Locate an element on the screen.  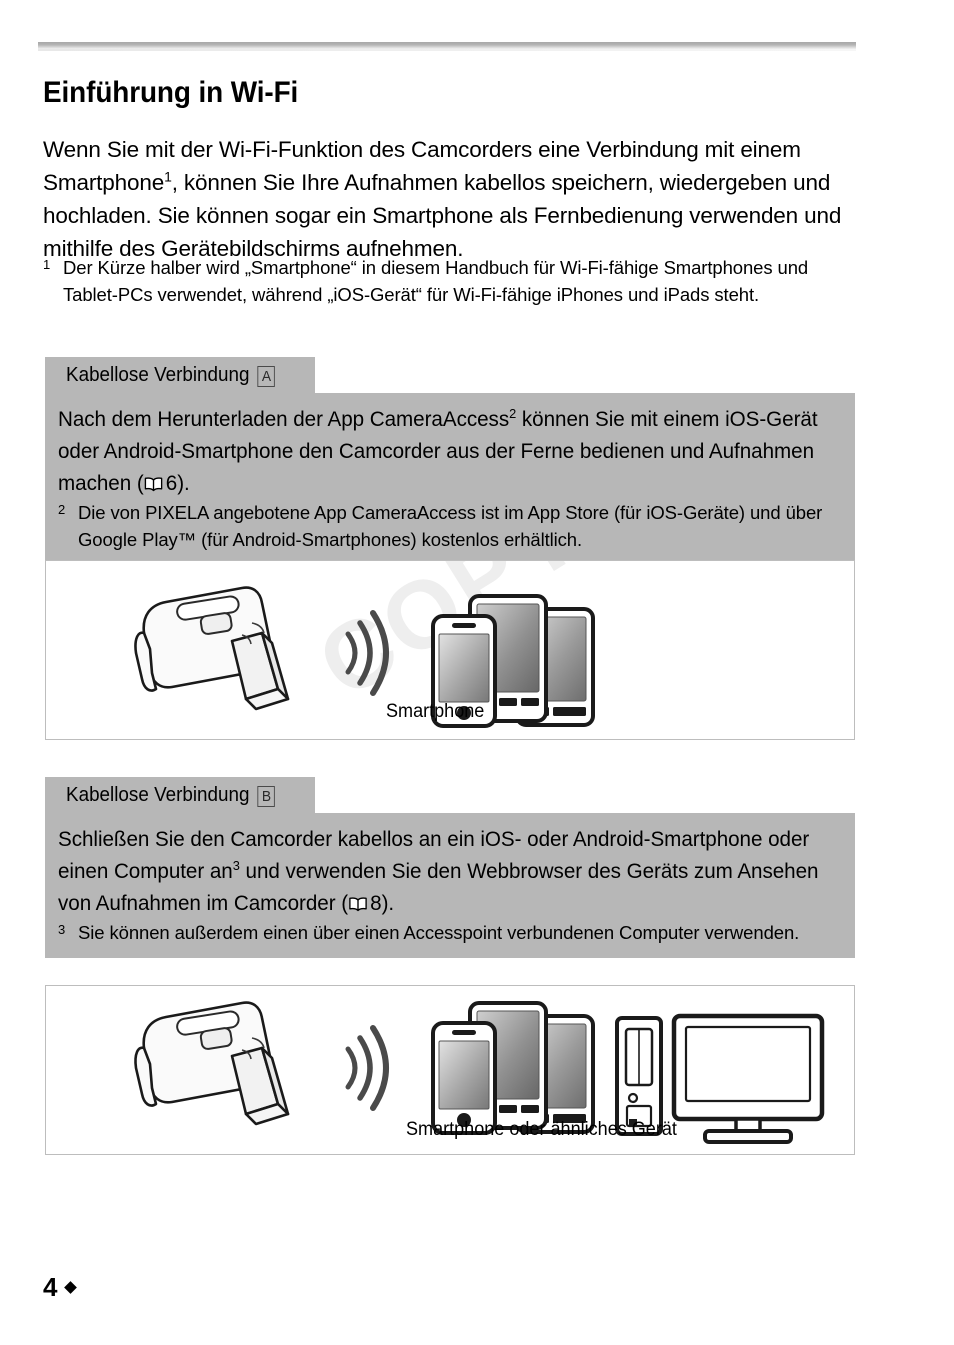
section-b-tab-label: Kabellose Verbindung B is located at coordinates (171, 795).